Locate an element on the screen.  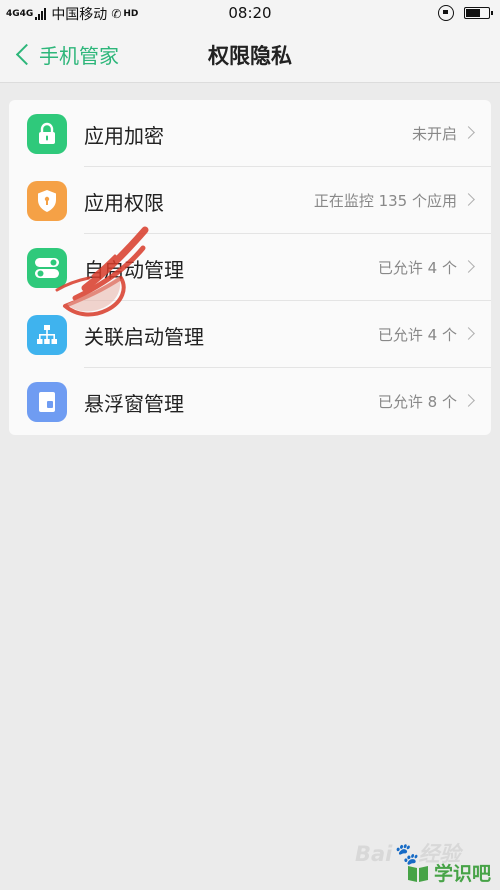
item-label: 关联启动管理 is located at coordinates (144, 337).